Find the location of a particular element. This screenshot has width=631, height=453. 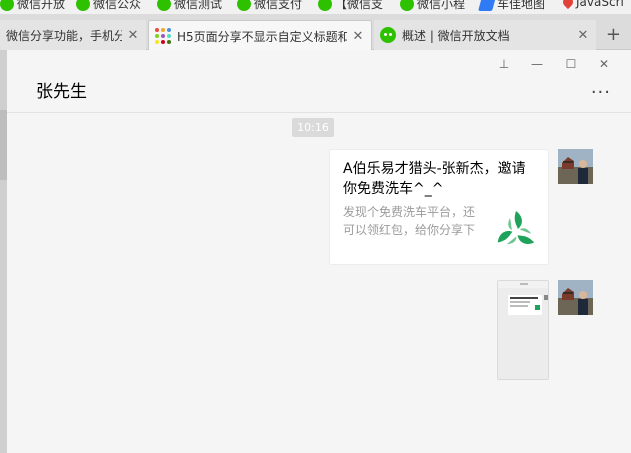

bookmark-item: 微信开放 is located at coordinates (32, 6).